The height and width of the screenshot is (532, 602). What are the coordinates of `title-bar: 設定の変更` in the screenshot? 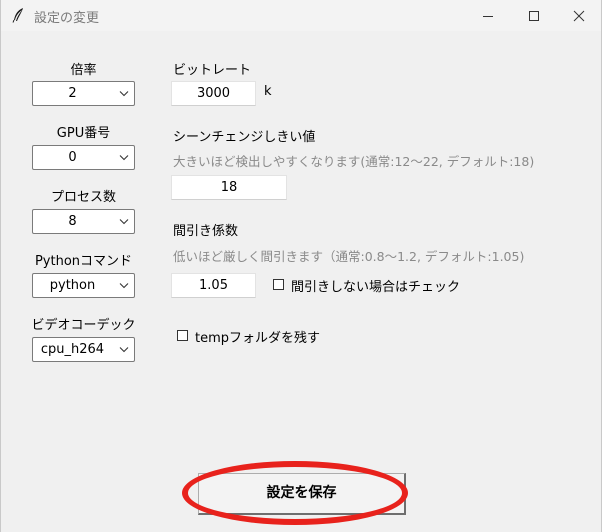 It's located at (301, 15).